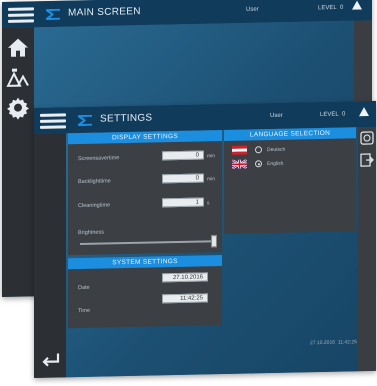 Image resolution: width=377 pixels, height=386 pixels. What do you see at coordinates (183, 178) in the screenshot?
I see `backlight-input: 0` at bounding box center [183, 178].